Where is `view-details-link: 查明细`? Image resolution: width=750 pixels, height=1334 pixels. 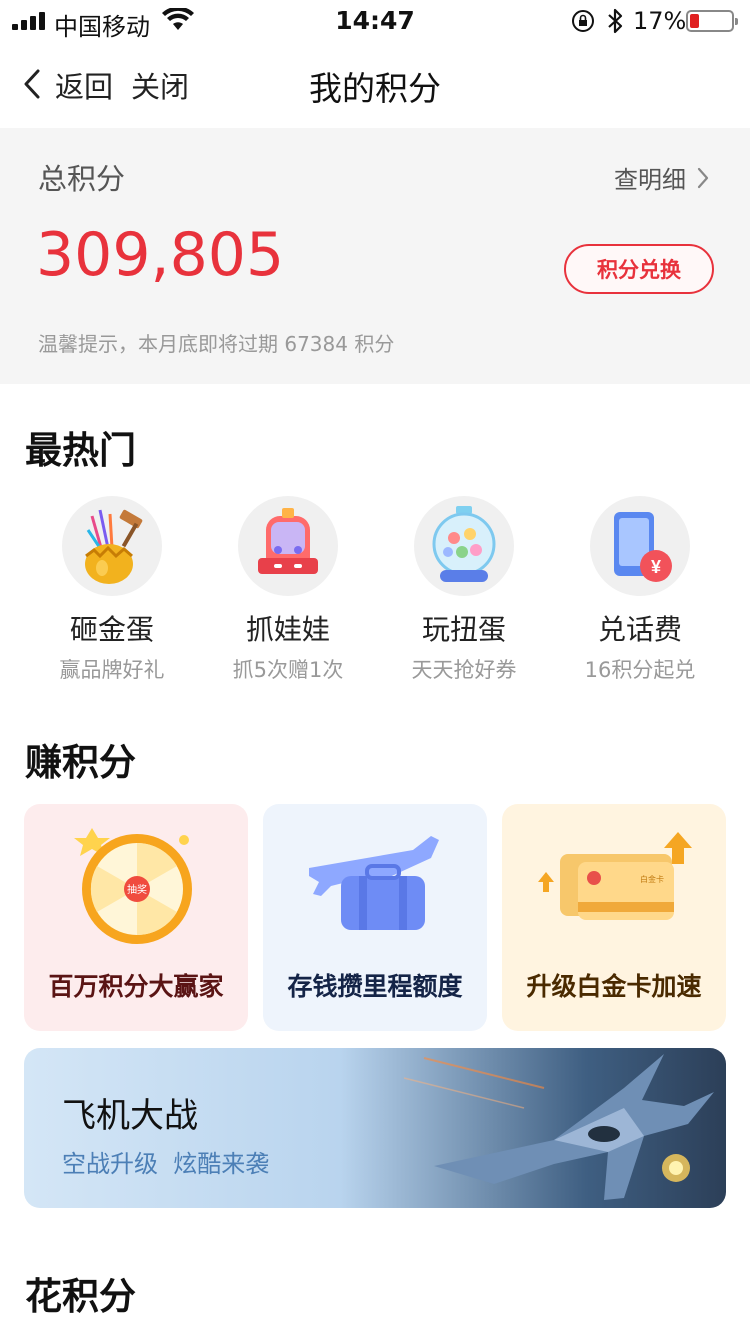
view-details-link: 查明细 is located at coordinates (662, 177).